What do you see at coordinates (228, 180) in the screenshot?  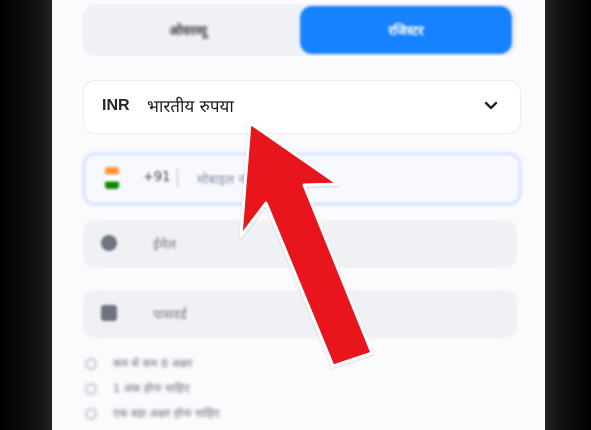 I see `phone-placeholder: मोबाइल नंबर` at bounding box center [228, 180].